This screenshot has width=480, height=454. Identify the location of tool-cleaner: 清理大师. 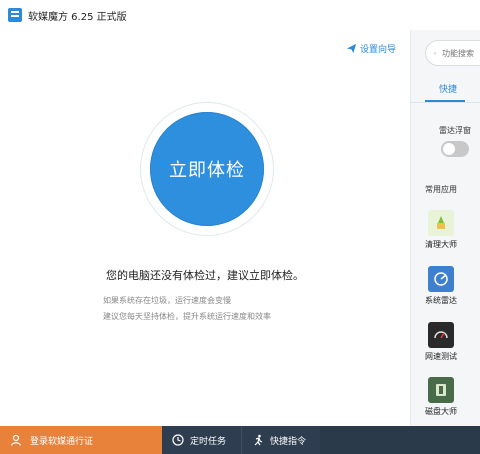
(441, 230).